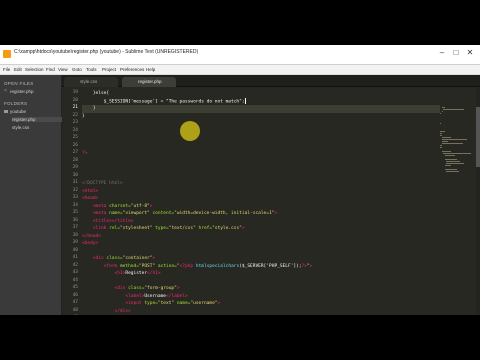 The width and height of the screenshot is (480, 360). I want to click on menu-tools: Tools, so click(91, 69).